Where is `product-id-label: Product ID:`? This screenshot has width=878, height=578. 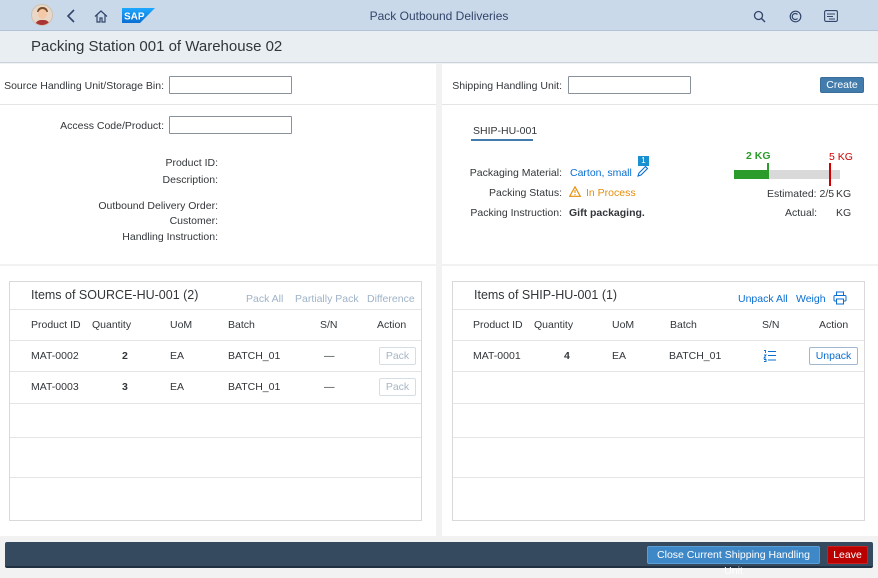
product-id-label: Product ID: is located at coordinates (191, 163).